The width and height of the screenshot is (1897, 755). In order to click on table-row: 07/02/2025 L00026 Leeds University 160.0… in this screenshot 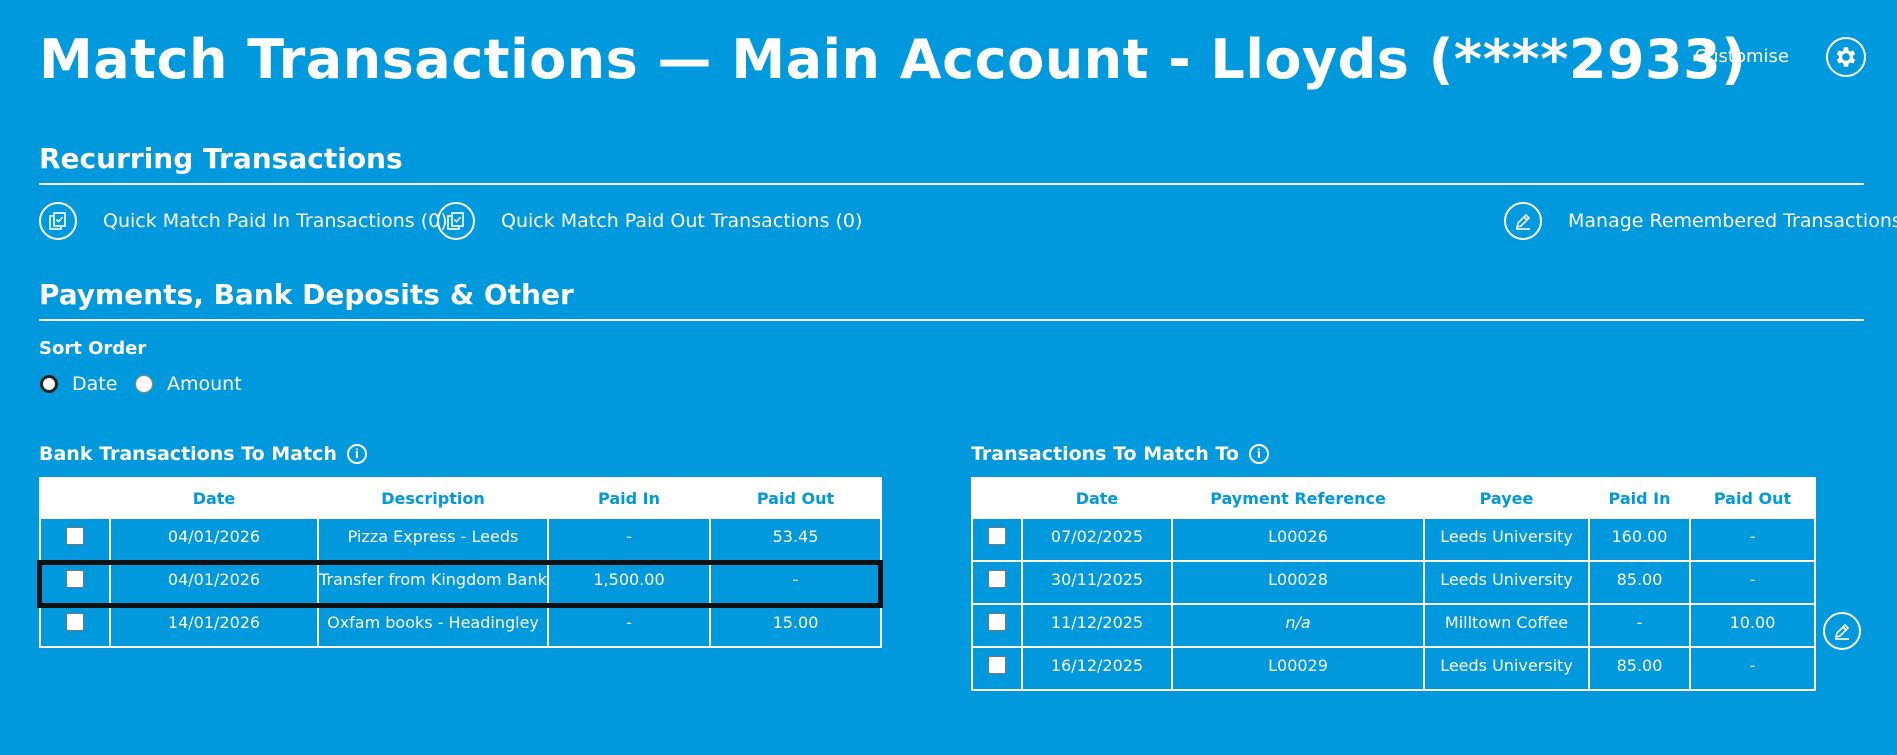, I will do `click(1393, 539)`.